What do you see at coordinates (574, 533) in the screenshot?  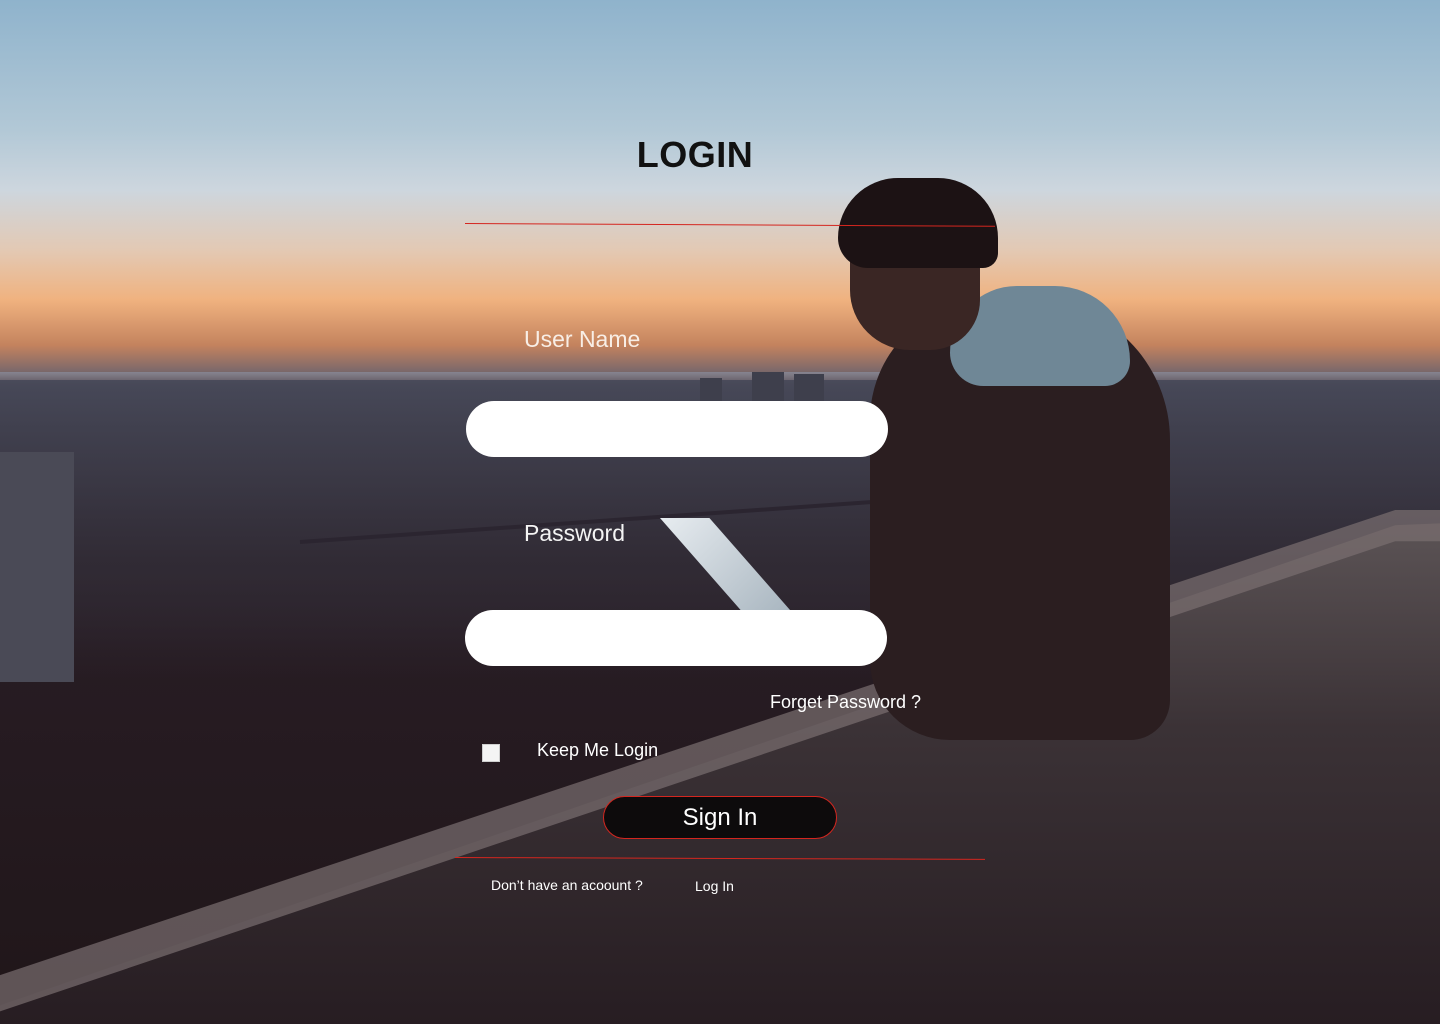 I see `password-label: Password` at bounding box center [574, 533].